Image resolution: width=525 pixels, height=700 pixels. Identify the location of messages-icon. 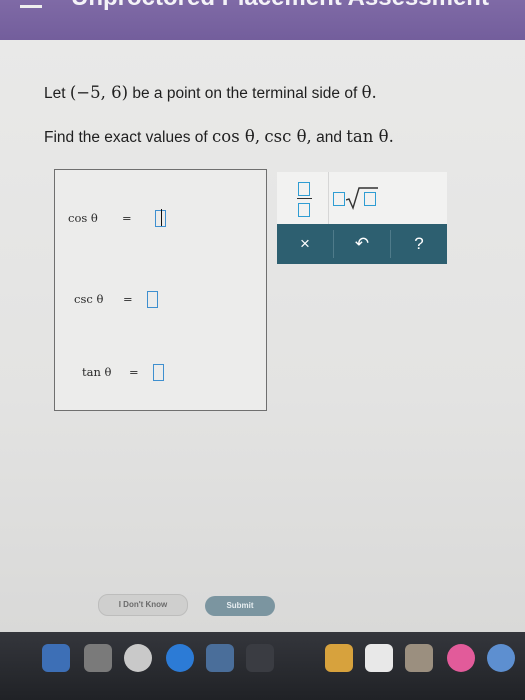
(501, 658).